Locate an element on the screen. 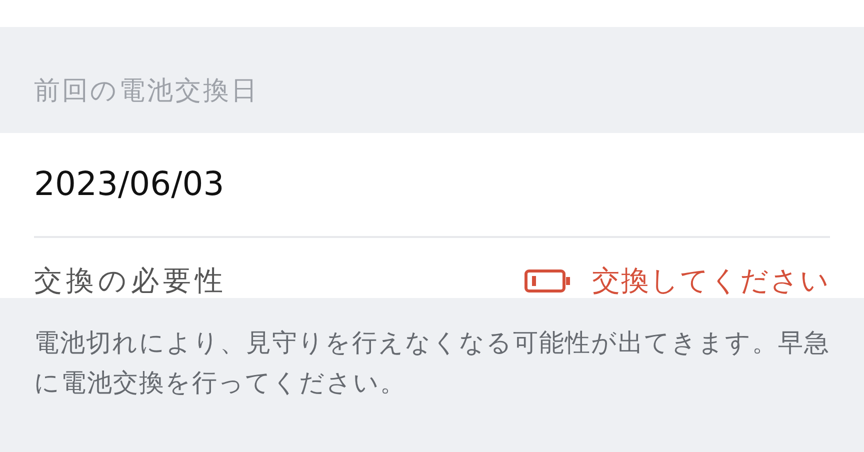 Image resolution: width=864 pixels, height=452 pixels. row-label: 交換の必要性 is located at coordinates (130, 281).